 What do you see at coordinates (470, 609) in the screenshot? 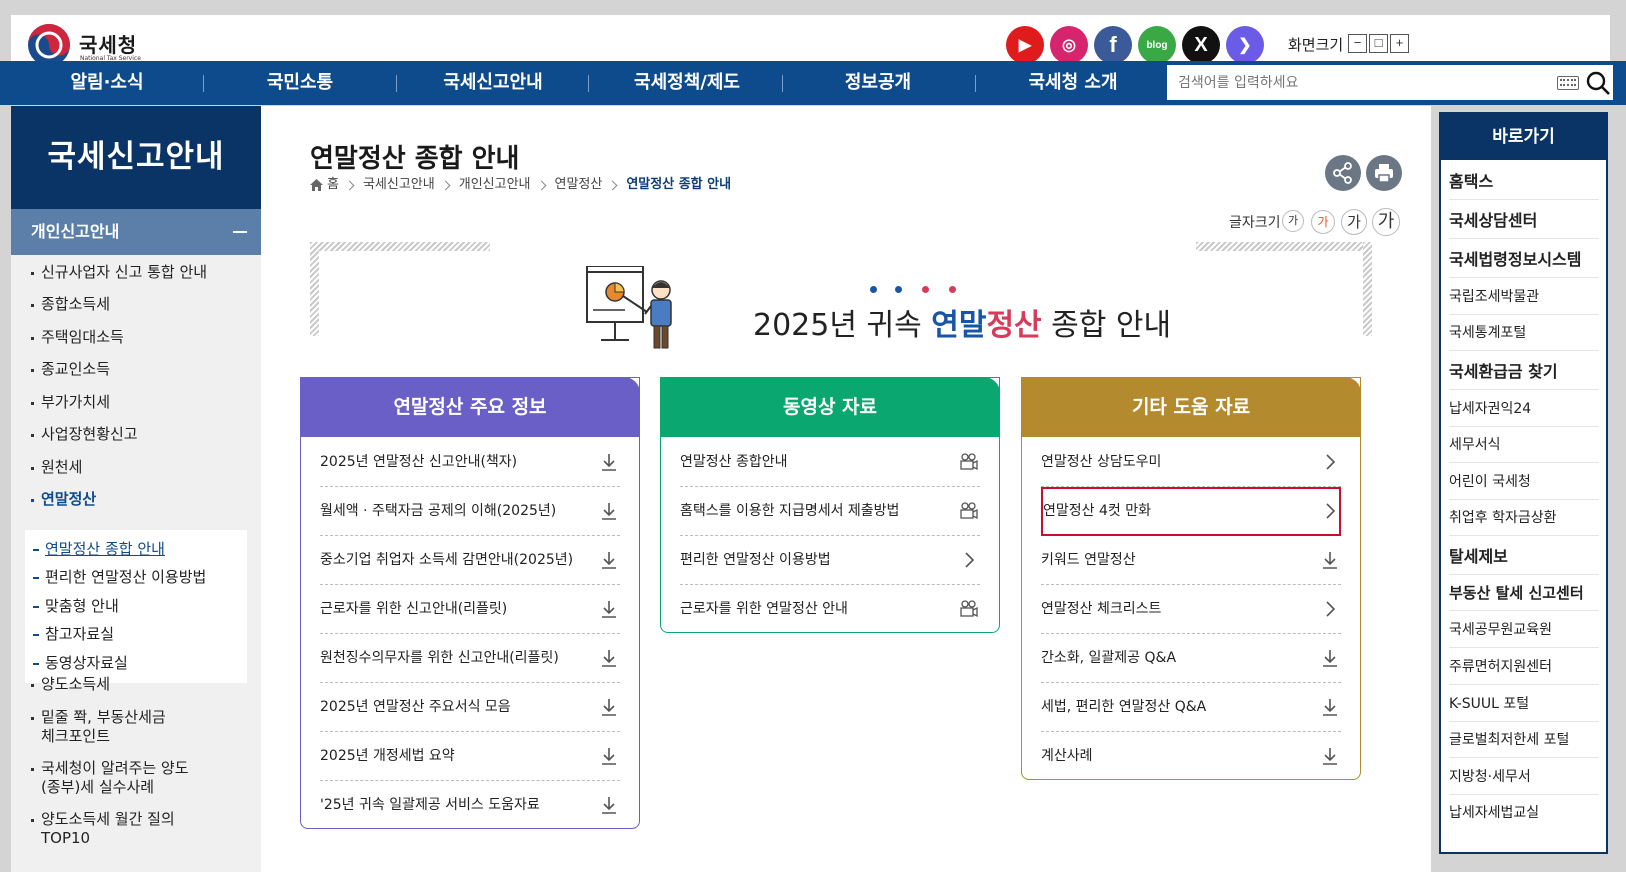
I see `list-item: 근로자를 위한 신고안내(리플릿)` at bounding box center [470, 609].